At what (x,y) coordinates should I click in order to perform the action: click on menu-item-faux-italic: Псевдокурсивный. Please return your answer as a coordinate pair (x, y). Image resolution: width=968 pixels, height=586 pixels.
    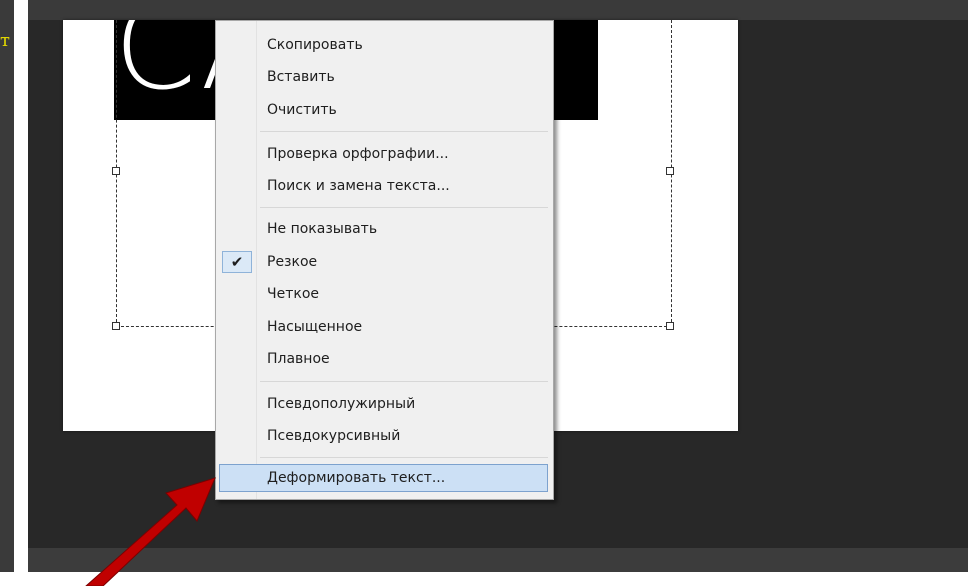
    Looking at the image, I should click on (383, 436).